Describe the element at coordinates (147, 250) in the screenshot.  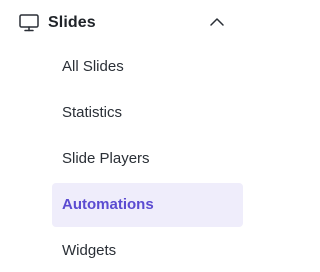
I see `sidebar-item-widgets: Widgets` at that location.